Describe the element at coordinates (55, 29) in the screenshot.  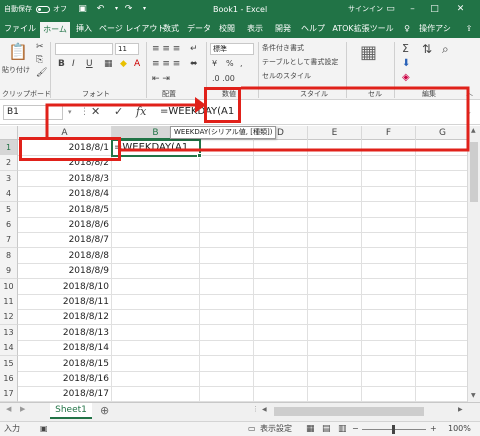
I see `tab-home: ホーム` at that location.